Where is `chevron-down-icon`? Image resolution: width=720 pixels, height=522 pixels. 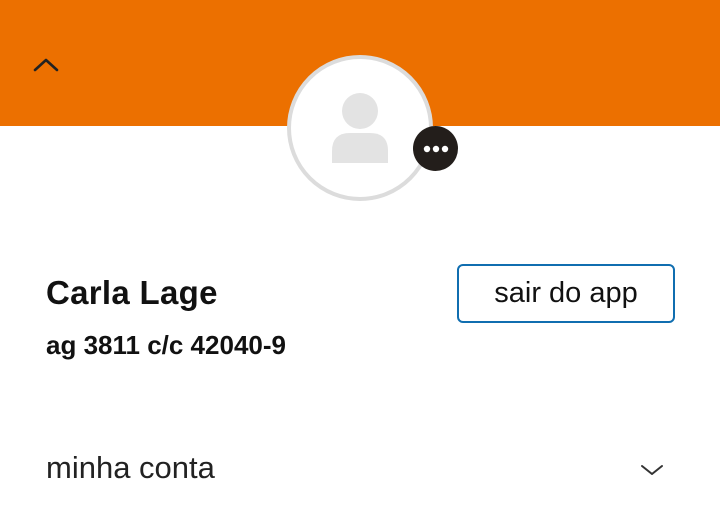 chevron-down-icon is located at coordinates (652, 470).